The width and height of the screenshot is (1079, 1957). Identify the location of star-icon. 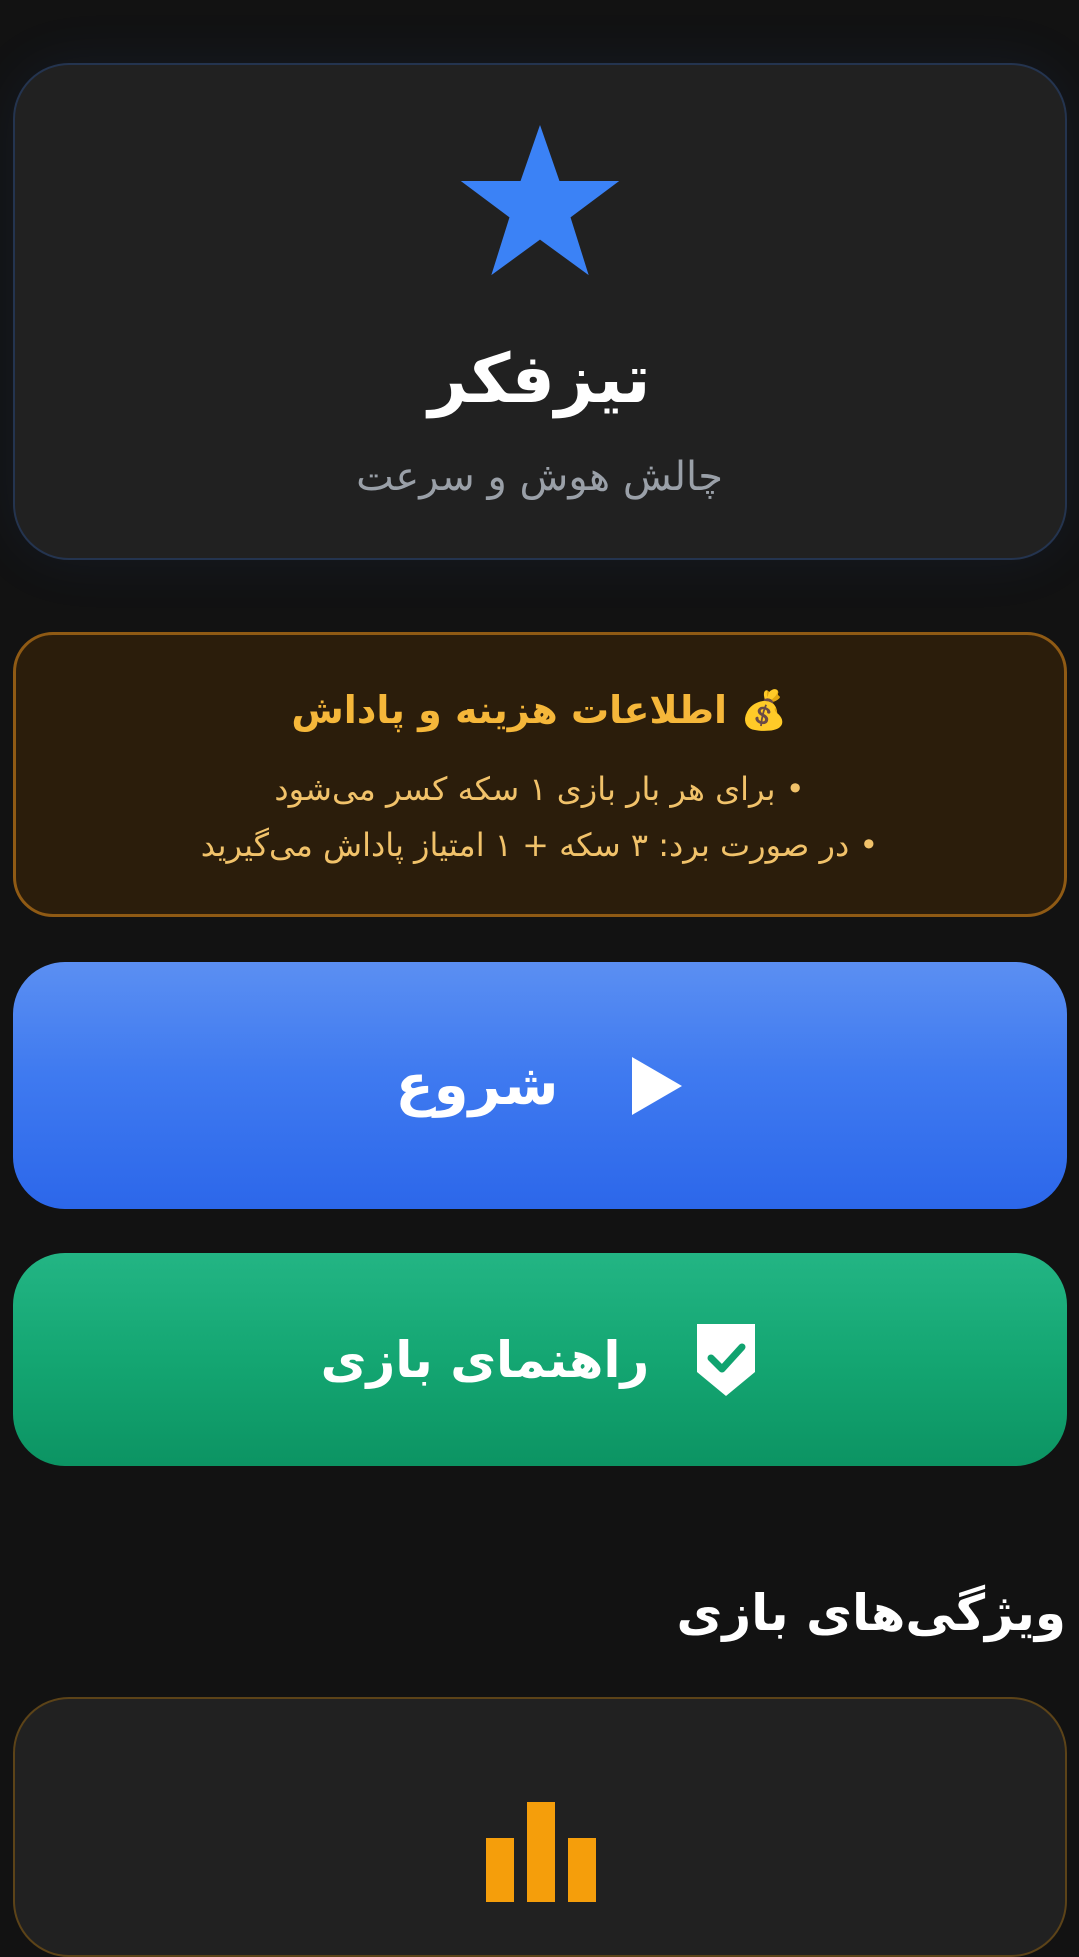
(540, 200).